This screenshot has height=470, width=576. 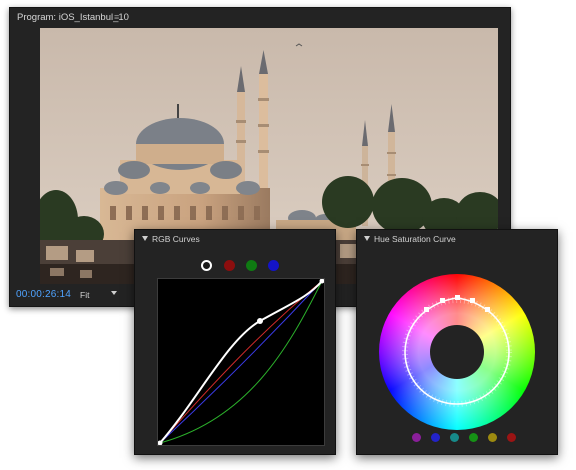 What do you see at coordinates (43, 294) in the screenshot?
I see `playhead-timecode: 00:00:26:14` at bounding box center [43, 294].